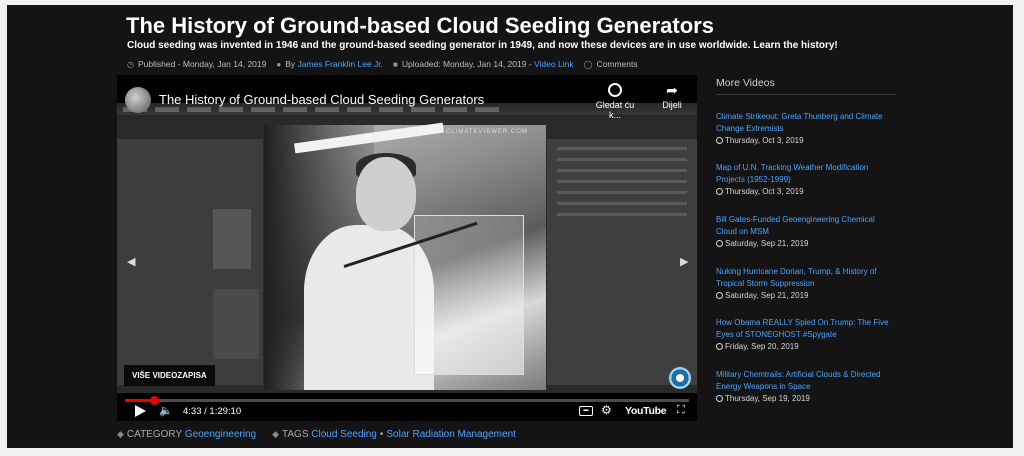  I want to click on comment-icon: ◯, so click(588, 64).